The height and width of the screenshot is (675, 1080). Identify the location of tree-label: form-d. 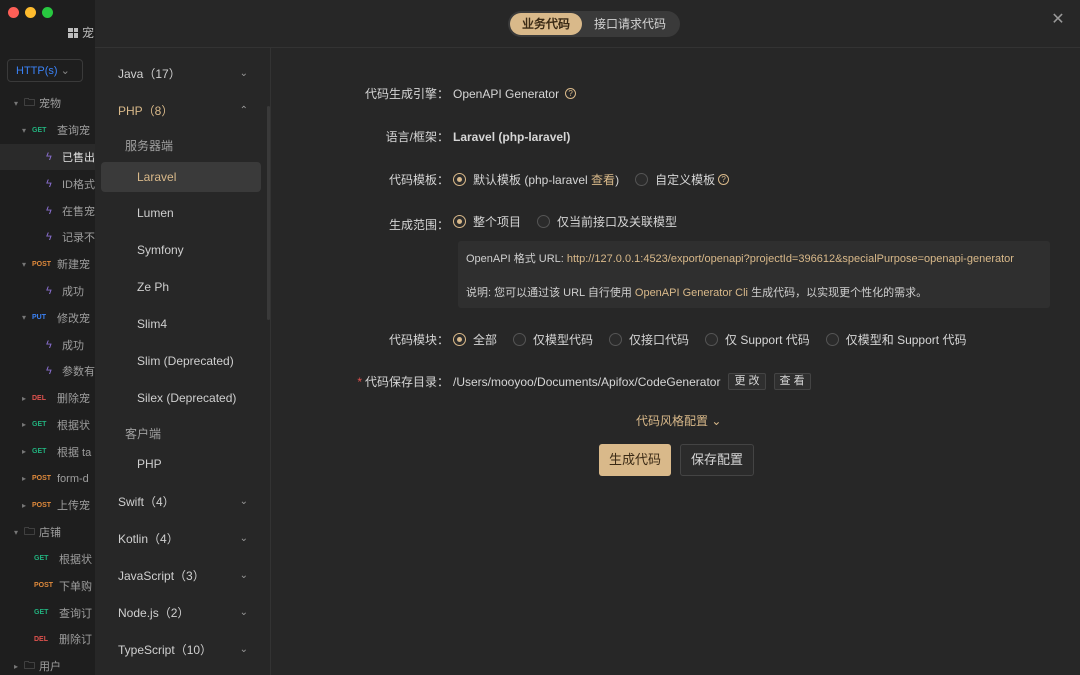
(73, 478).